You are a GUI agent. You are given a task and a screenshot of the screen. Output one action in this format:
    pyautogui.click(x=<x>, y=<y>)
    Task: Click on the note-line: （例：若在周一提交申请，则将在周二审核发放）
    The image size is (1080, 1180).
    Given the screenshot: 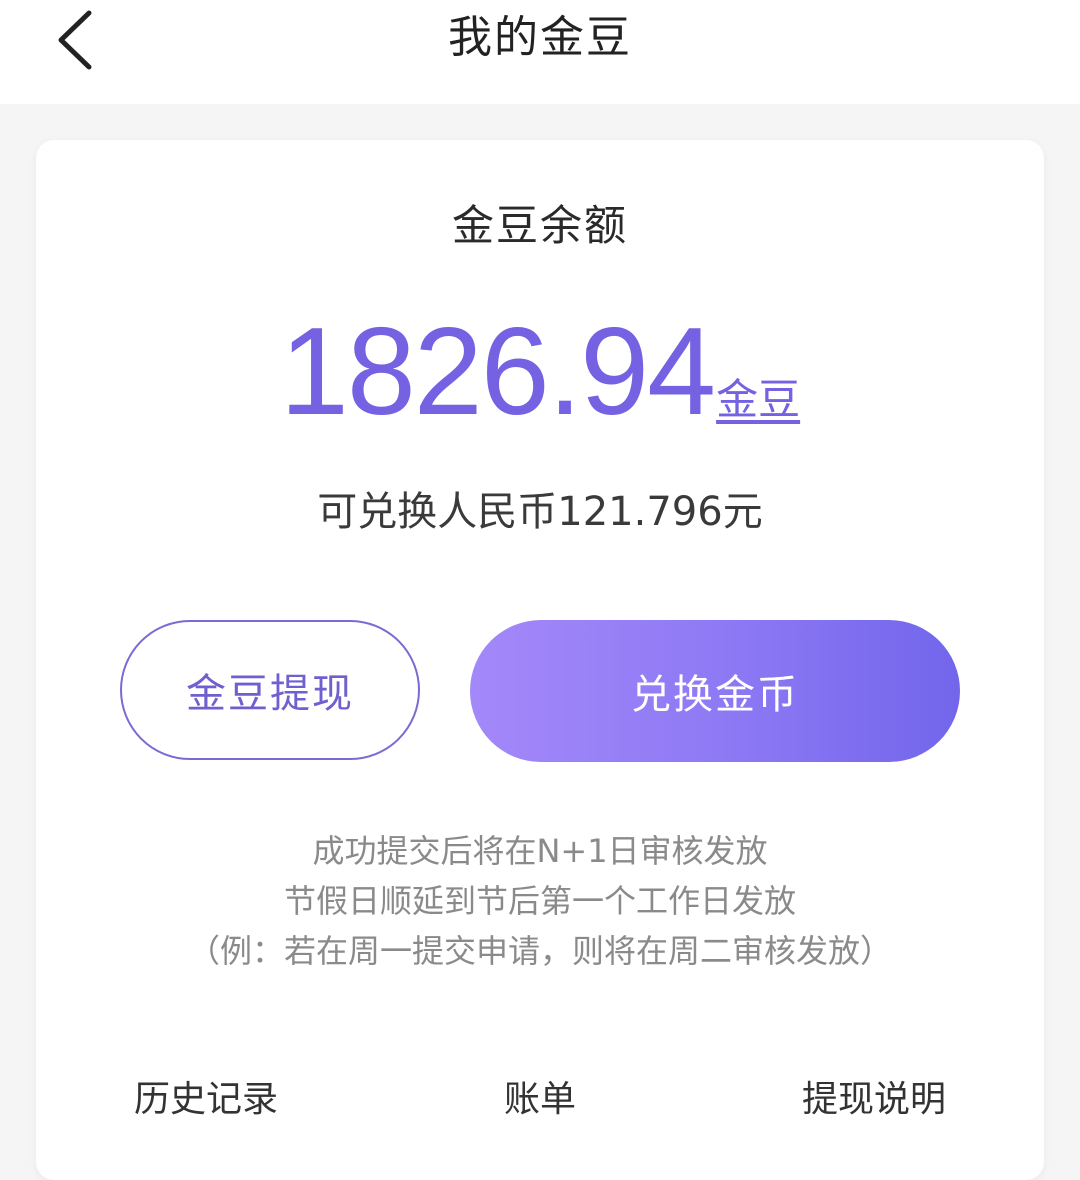 What is the action you would take?
    pyautogui.click(x=539, y=951)
    